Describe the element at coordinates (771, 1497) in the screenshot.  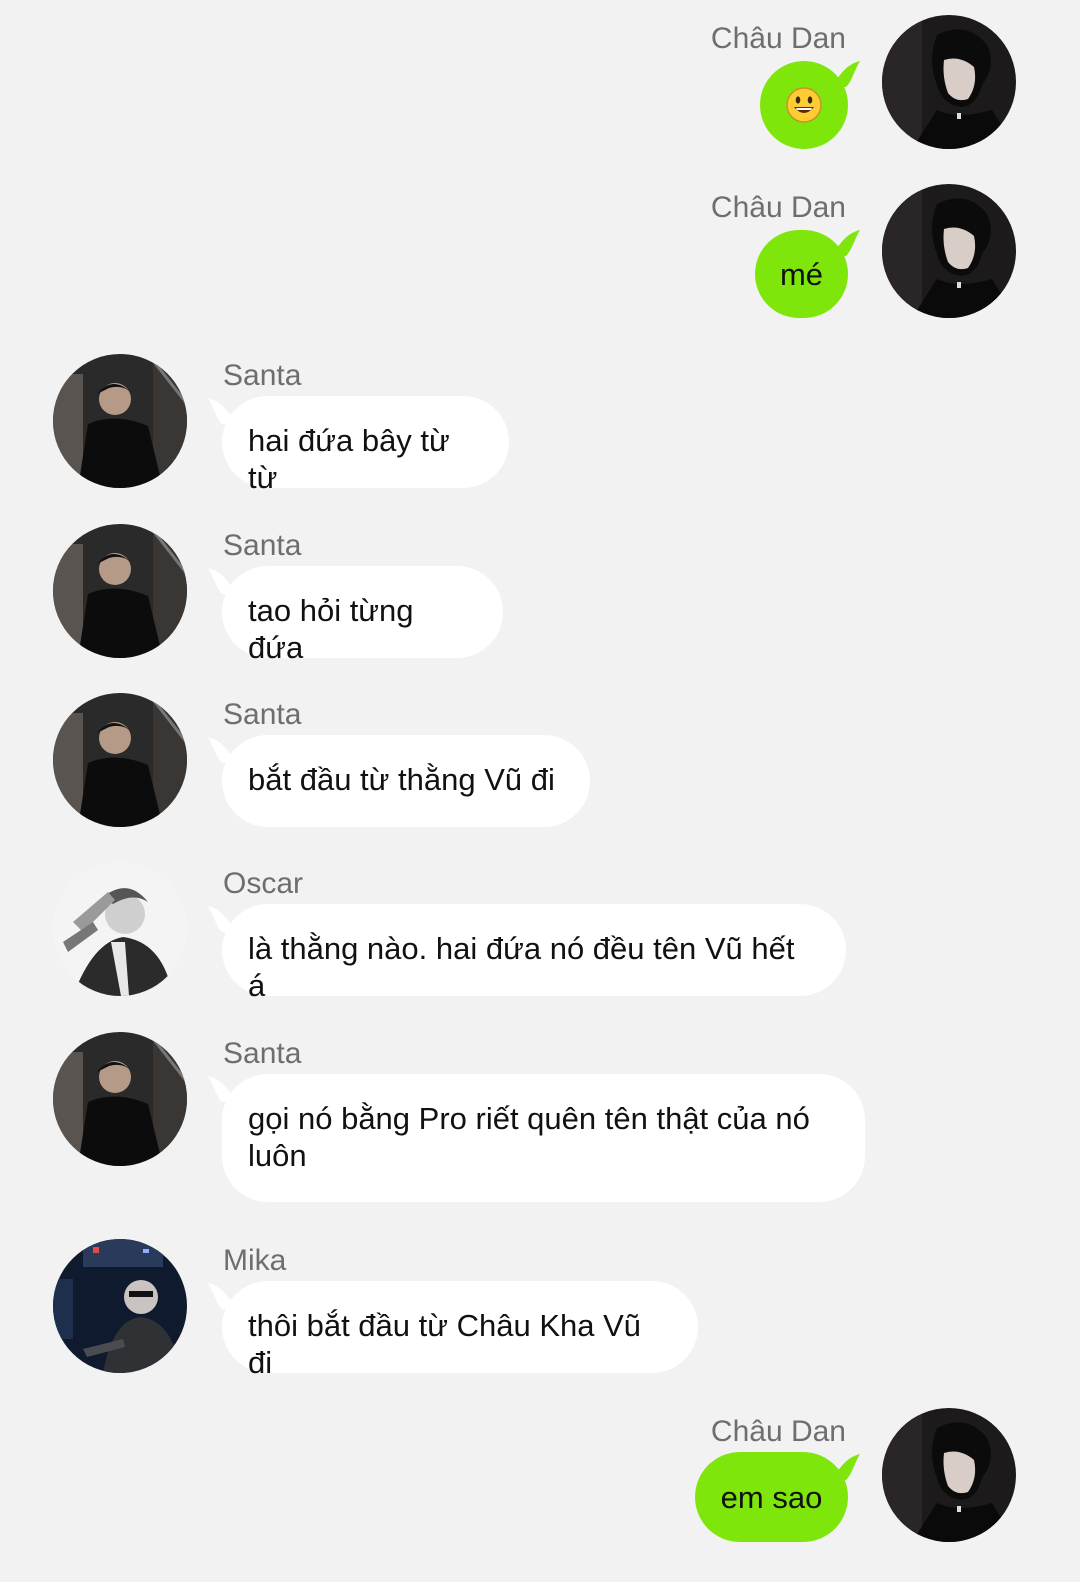
I see `message-bubble: em sao` at that location.